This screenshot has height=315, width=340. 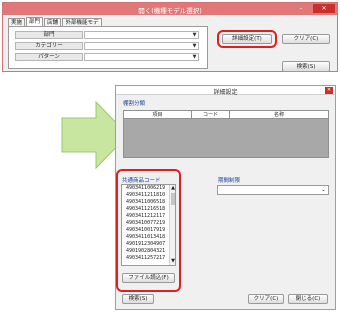 What do you see at coordinates (145, 209) in the screenshot?
I see `list-item: 4903411216518` at bounding box center [145, 209].